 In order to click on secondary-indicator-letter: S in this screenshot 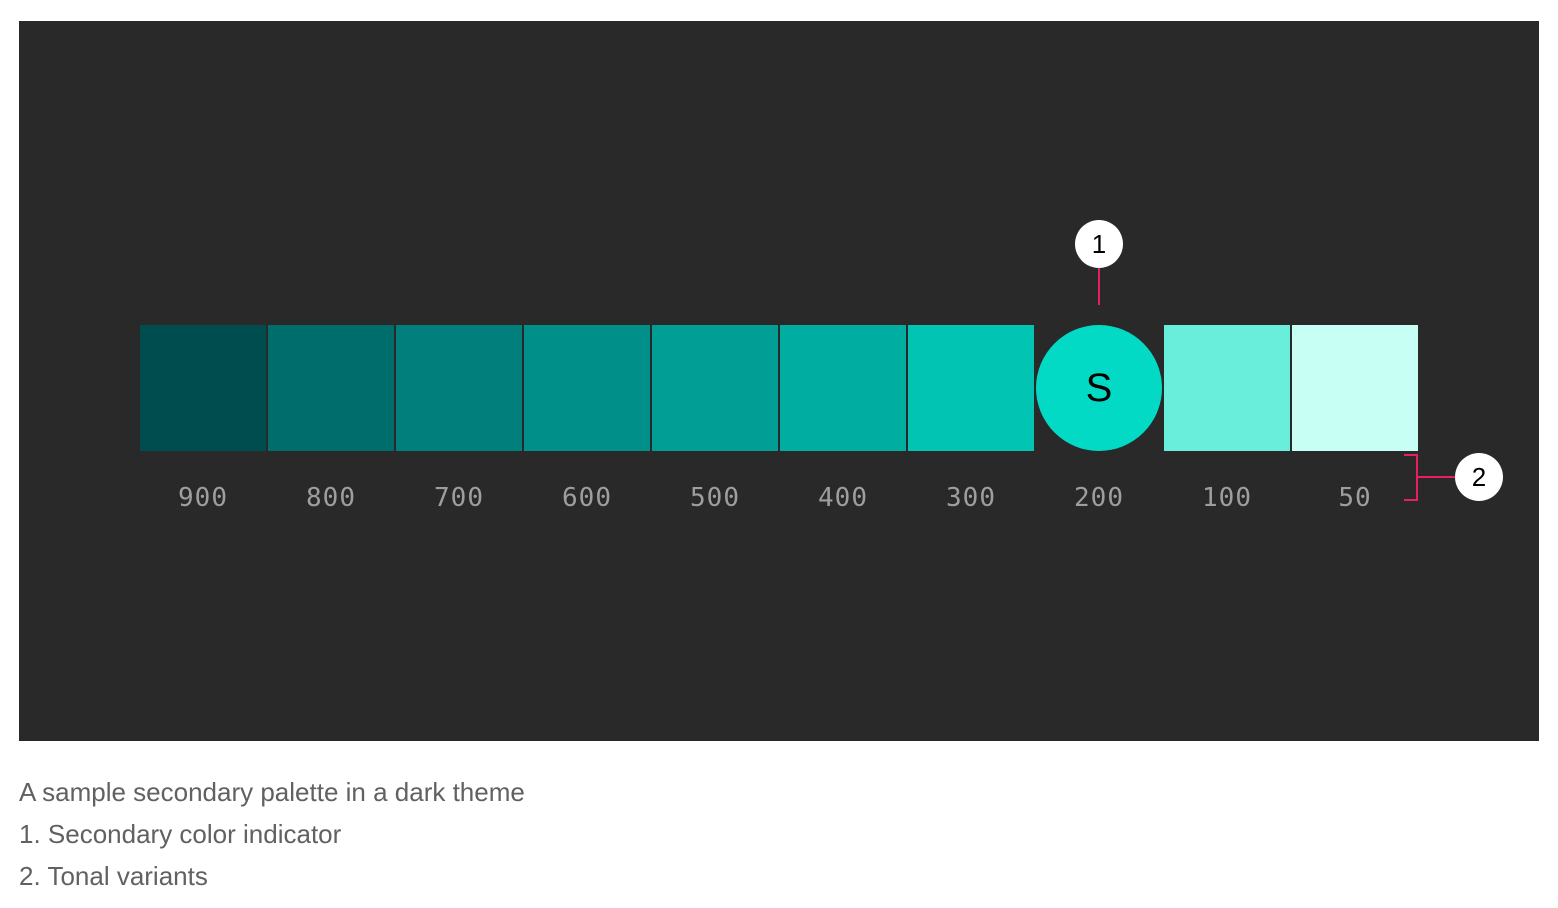, I will do `click(1099, 387)`.